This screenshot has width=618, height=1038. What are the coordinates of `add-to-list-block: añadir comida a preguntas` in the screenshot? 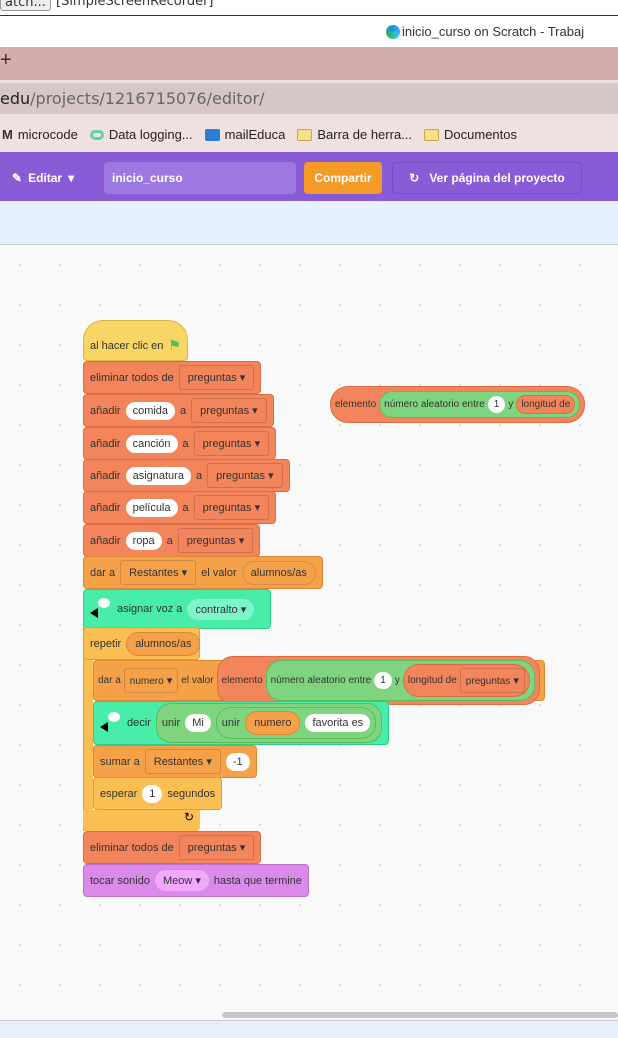 It's located at (178, 410).